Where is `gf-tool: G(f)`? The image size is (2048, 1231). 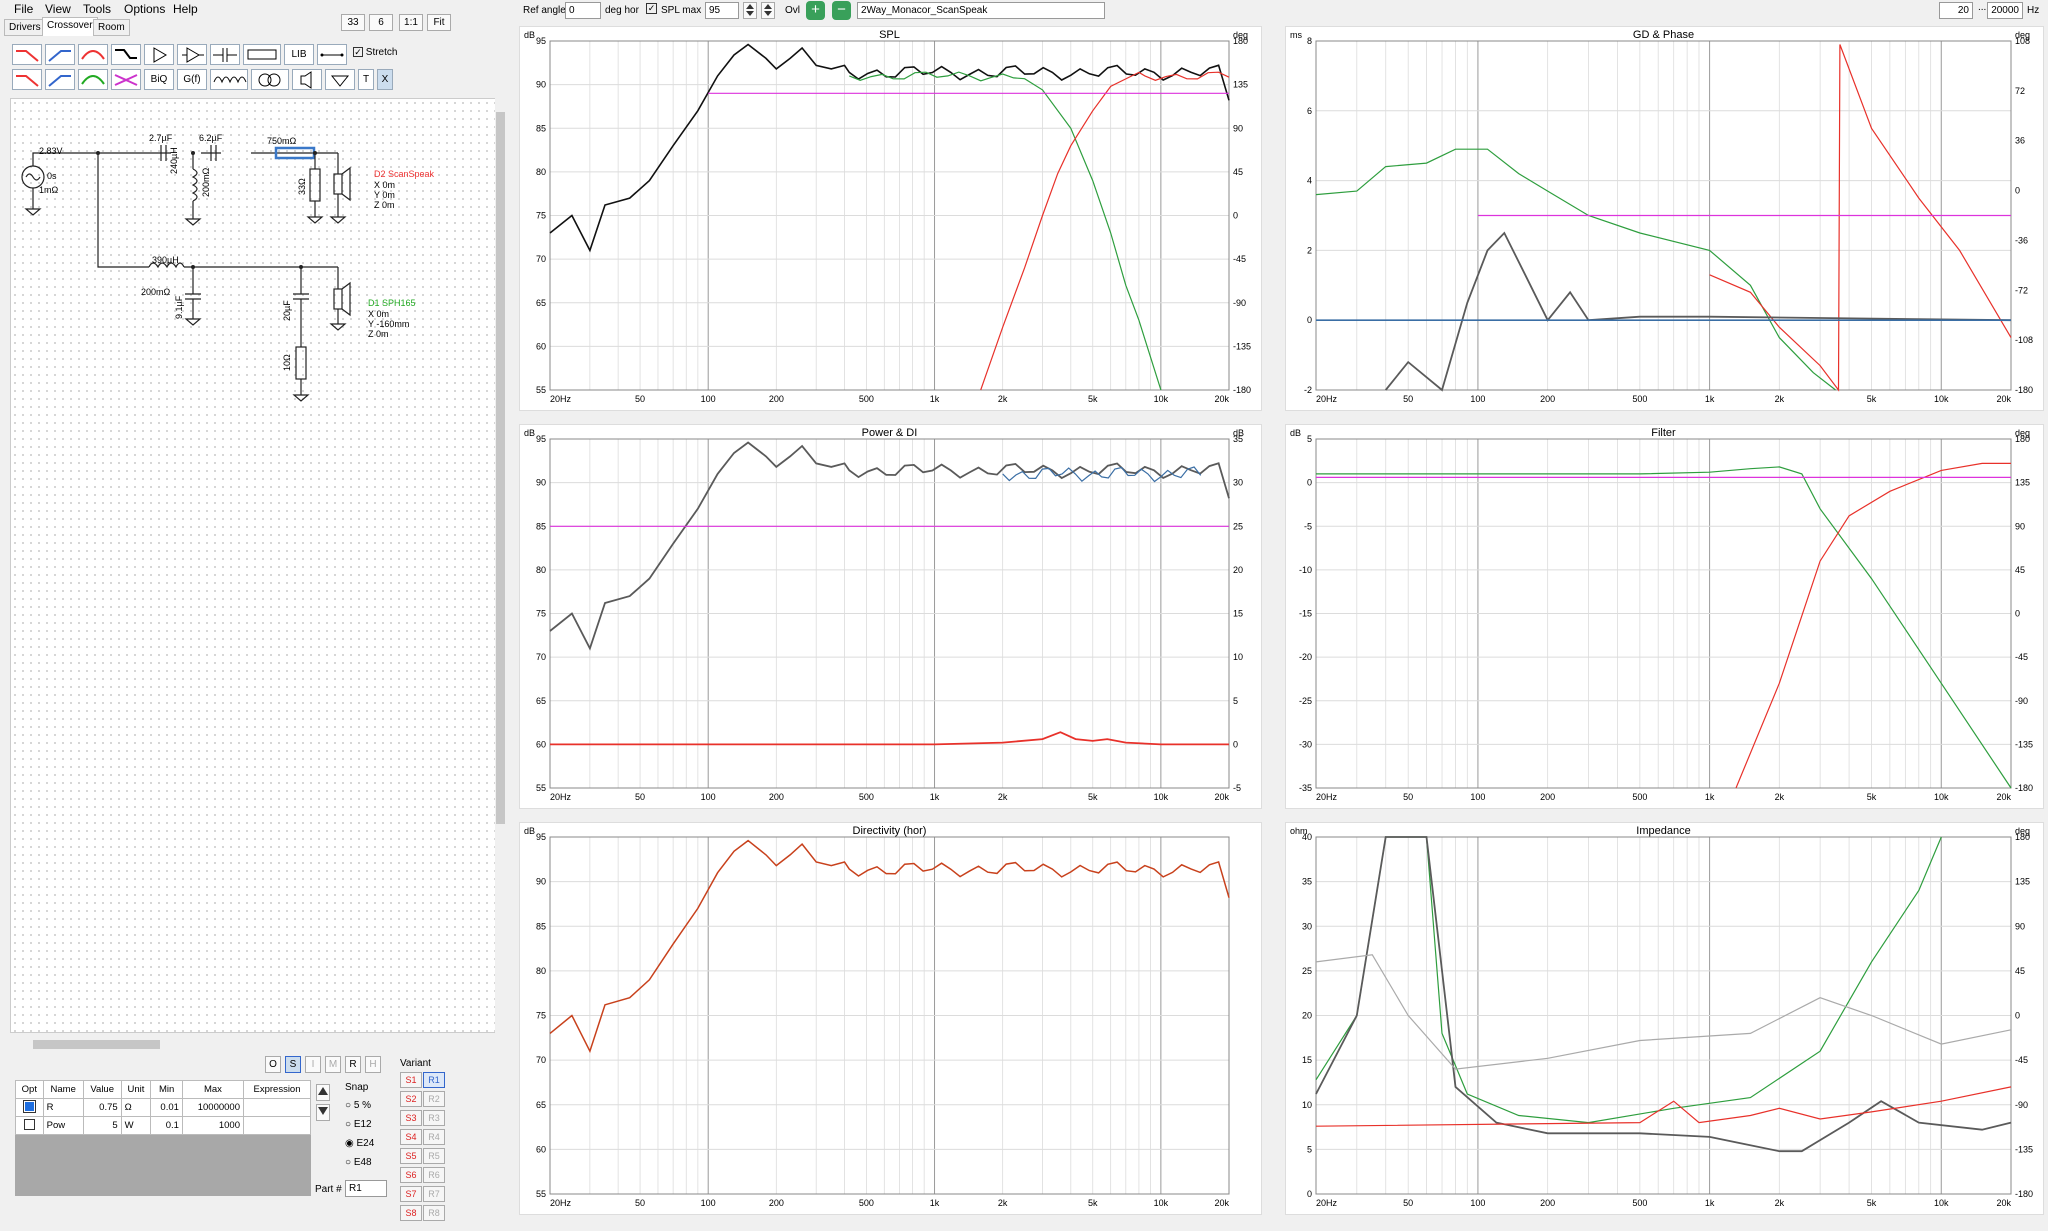 gf-tool: G(f) is located at coordinates (192, 79).